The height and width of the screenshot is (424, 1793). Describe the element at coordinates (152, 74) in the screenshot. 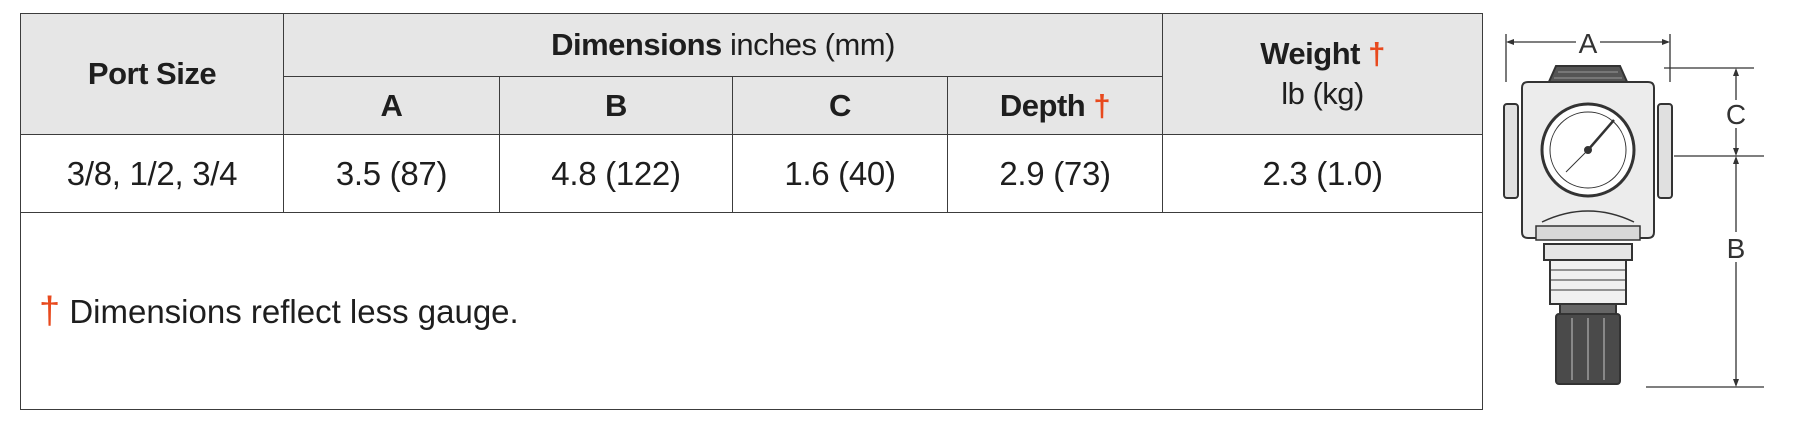

I see `port-size-header: Port Size` at that location.